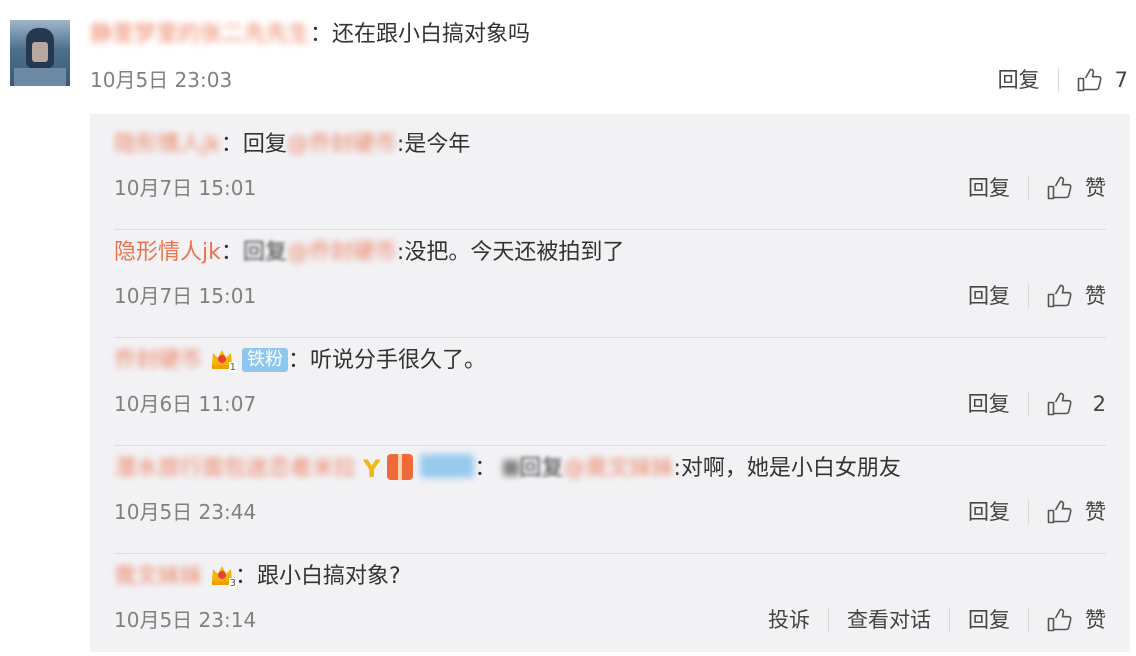  What do you see at coordinates (787, 468) in the screenshot?
I see `reply-text: :对啊，她是小白女朋友` at bounding box center [787, 468].